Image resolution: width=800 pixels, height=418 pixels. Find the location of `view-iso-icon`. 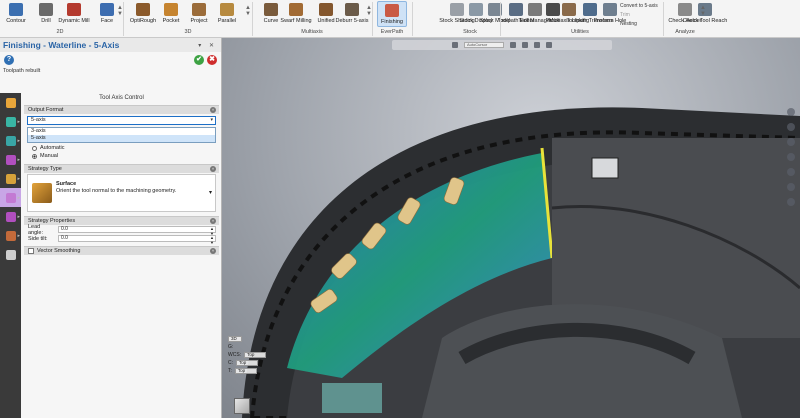

view-iso-icon is located at coordinates (791, 187).